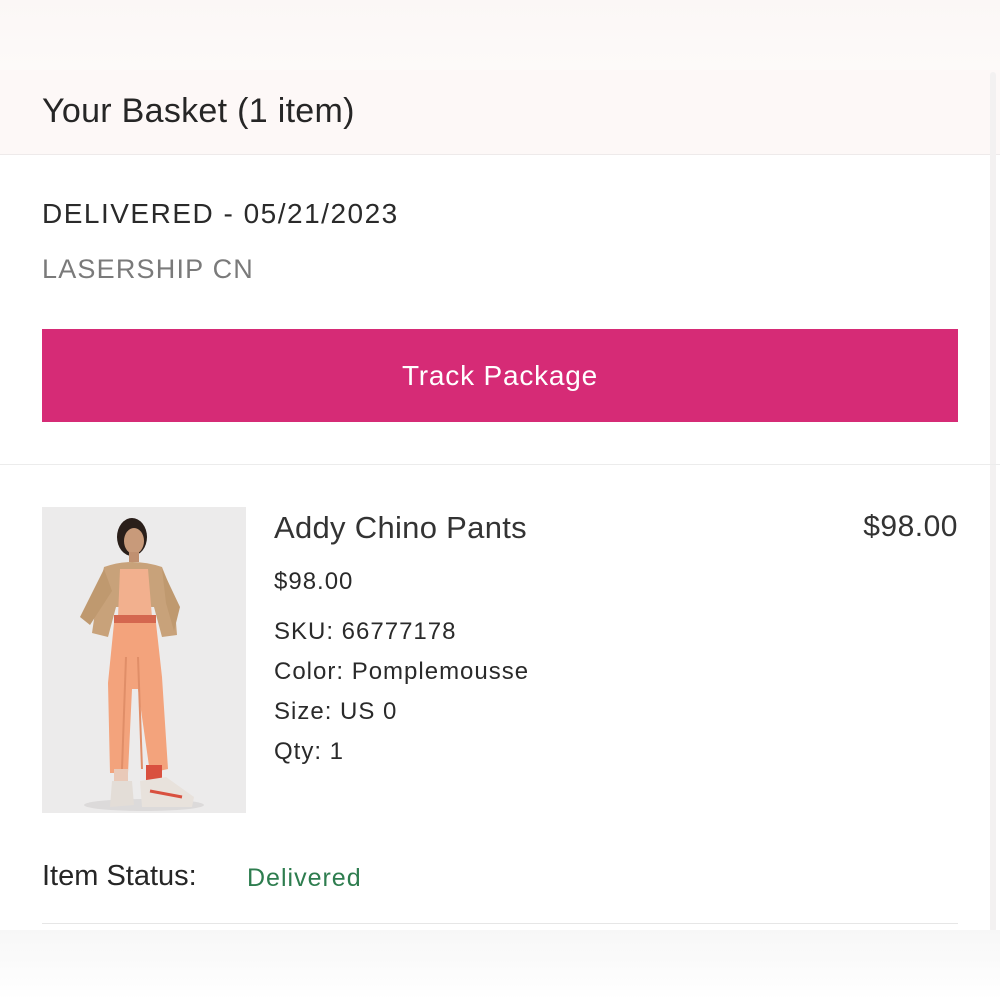 The height and width of the screenshot is (1000, 1000). What do you see at coordinates (365, 631) in the screenshot?
I see `sku-text: SKU: 66777178` at bounding box center [365, 631].